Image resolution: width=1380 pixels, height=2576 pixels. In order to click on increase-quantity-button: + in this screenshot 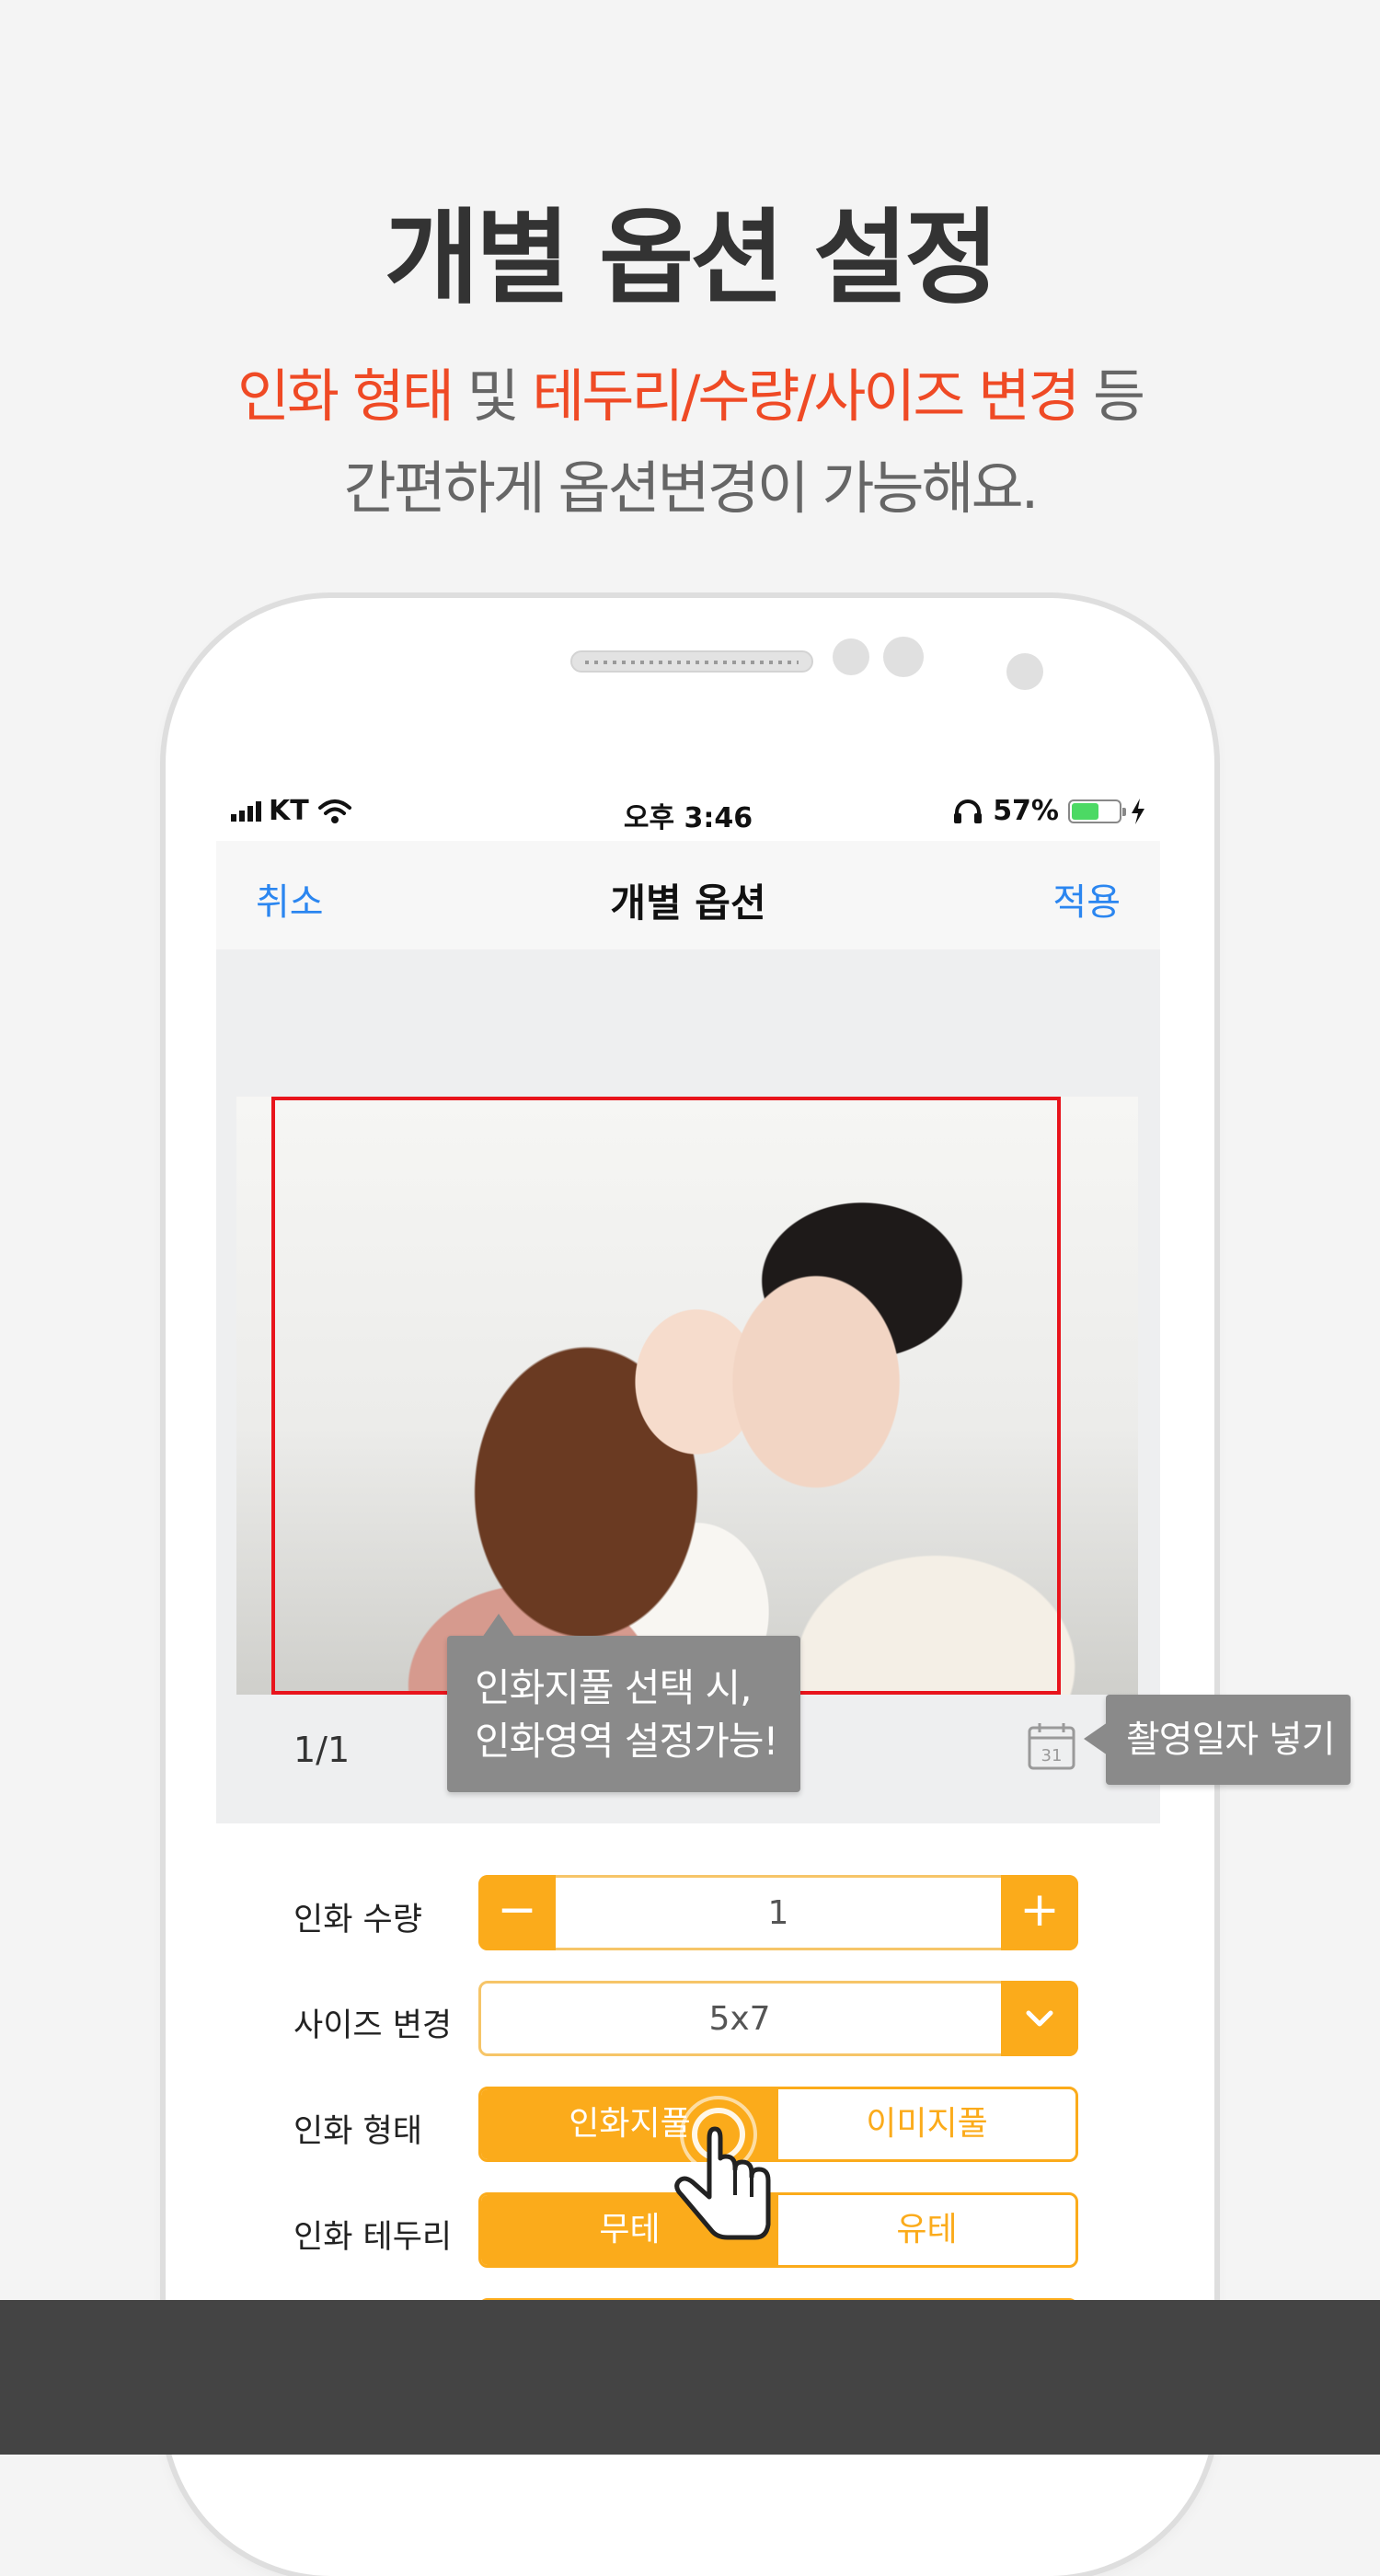, I will do `click(1039, 1913)`.